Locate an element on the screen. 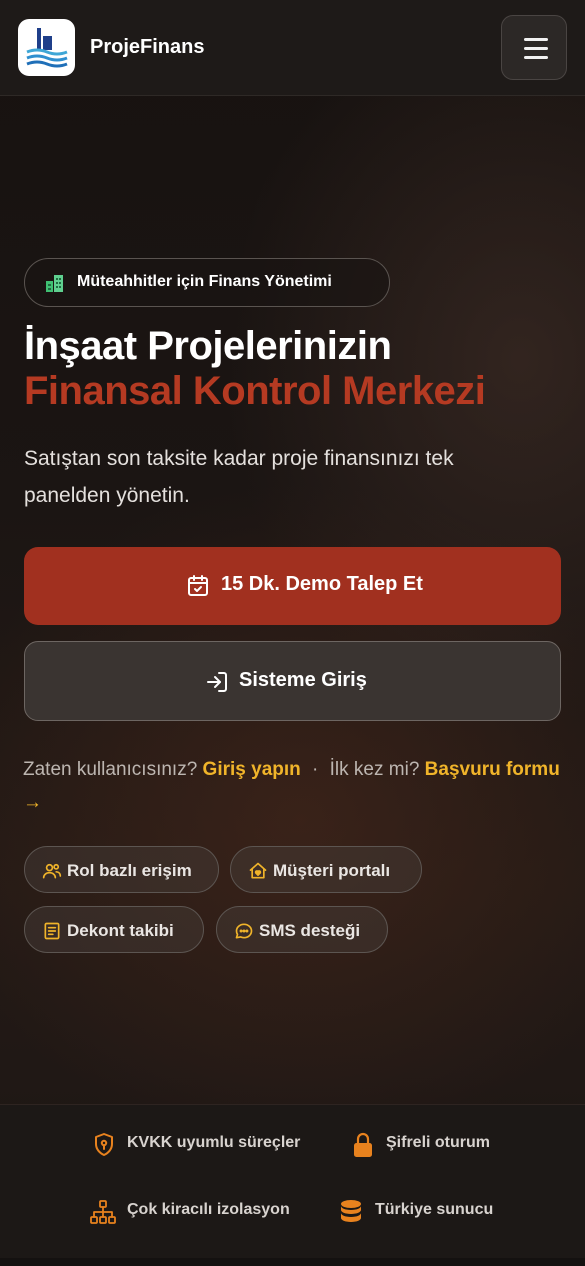  network-icon is located at coordinates (103, 1212).